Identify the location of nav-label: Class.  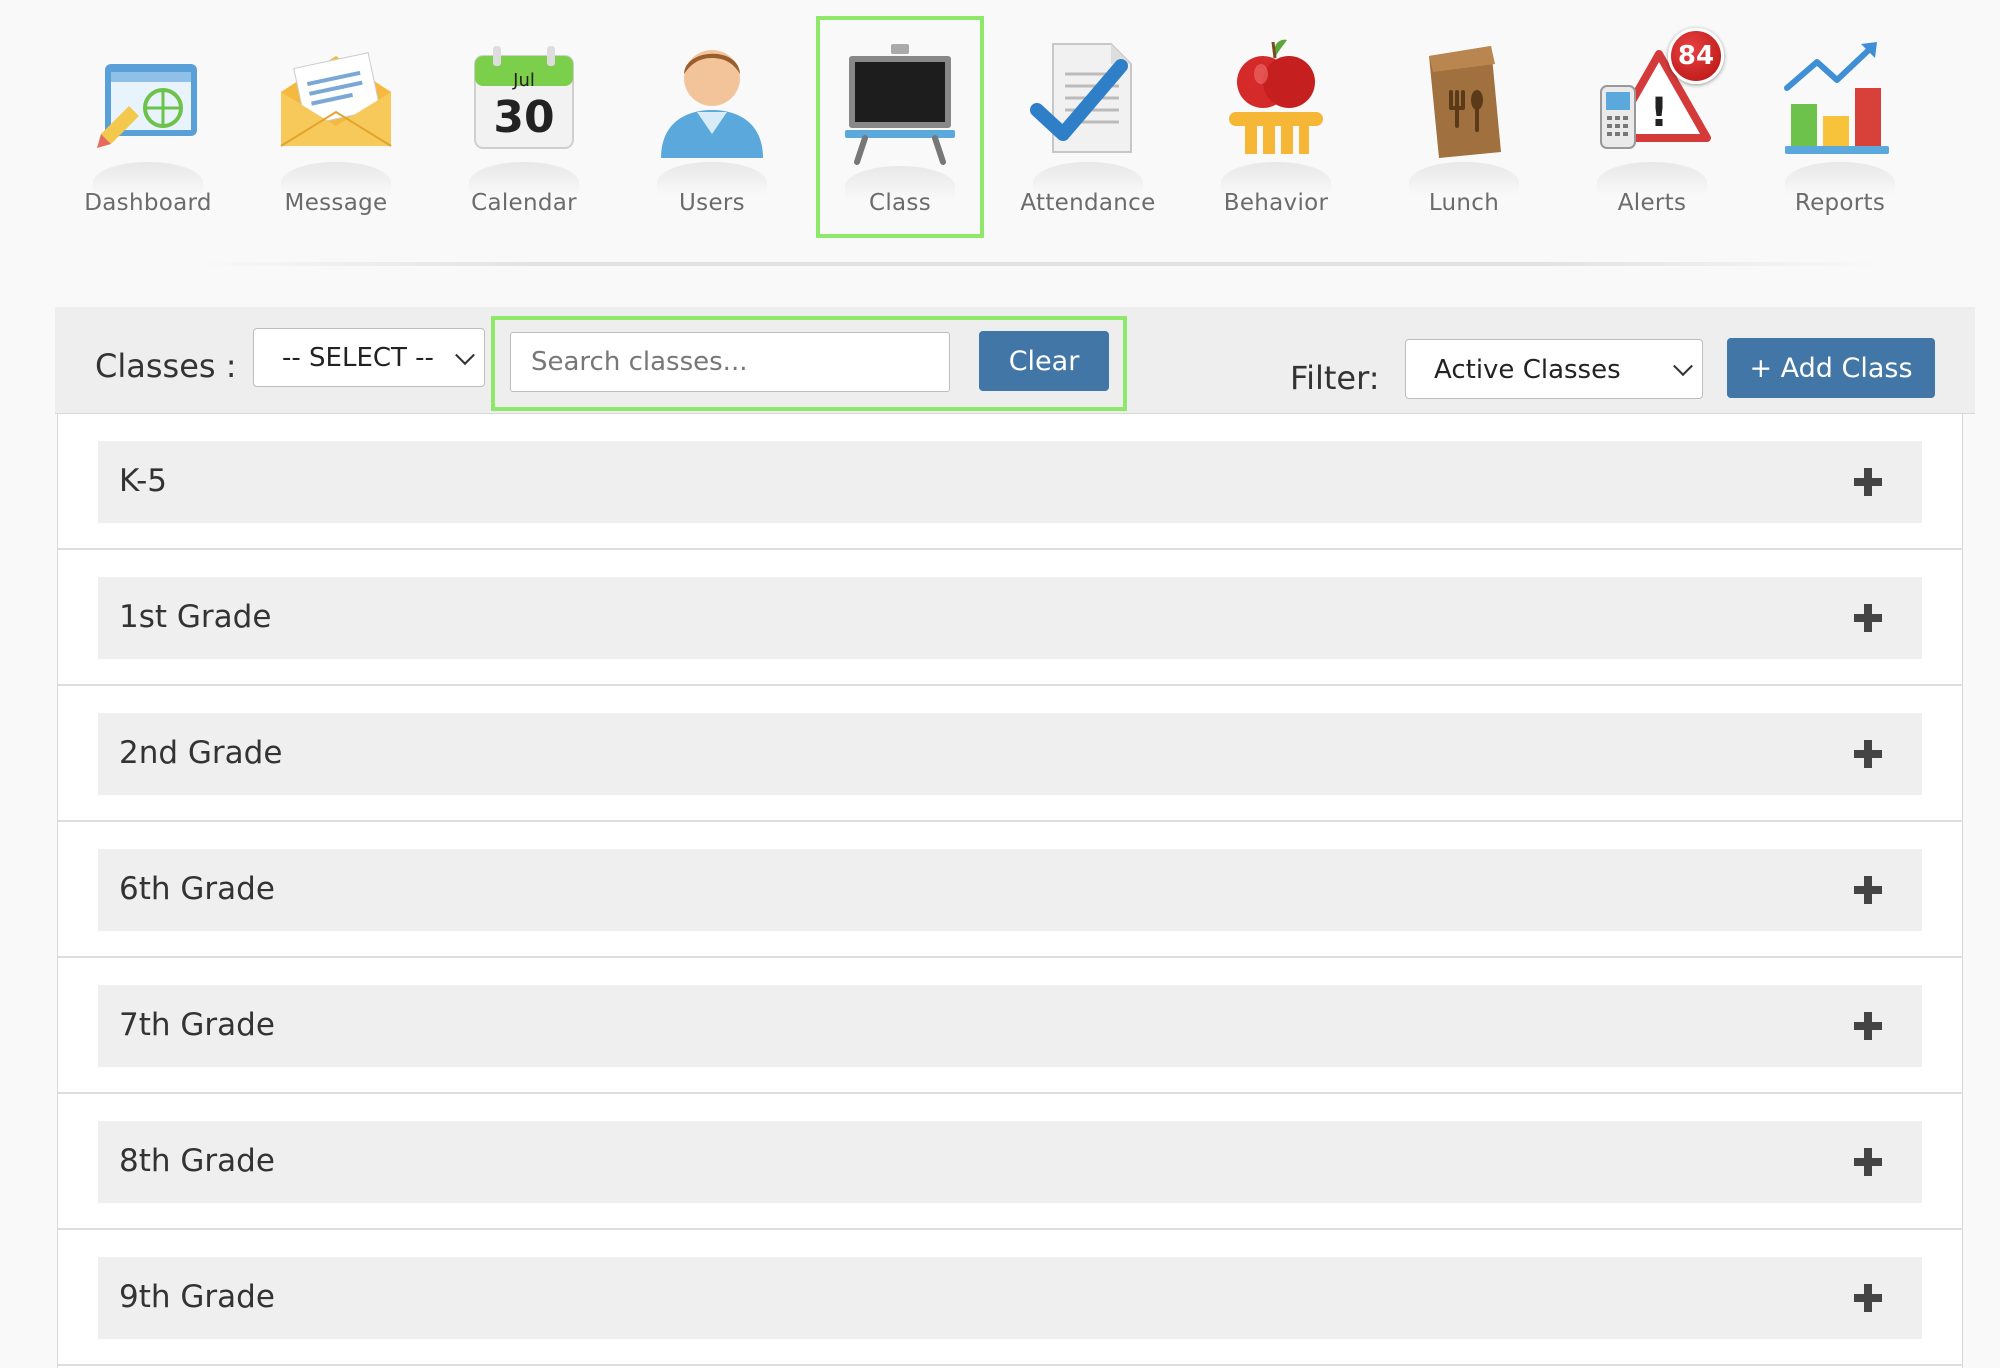
(899, 203).